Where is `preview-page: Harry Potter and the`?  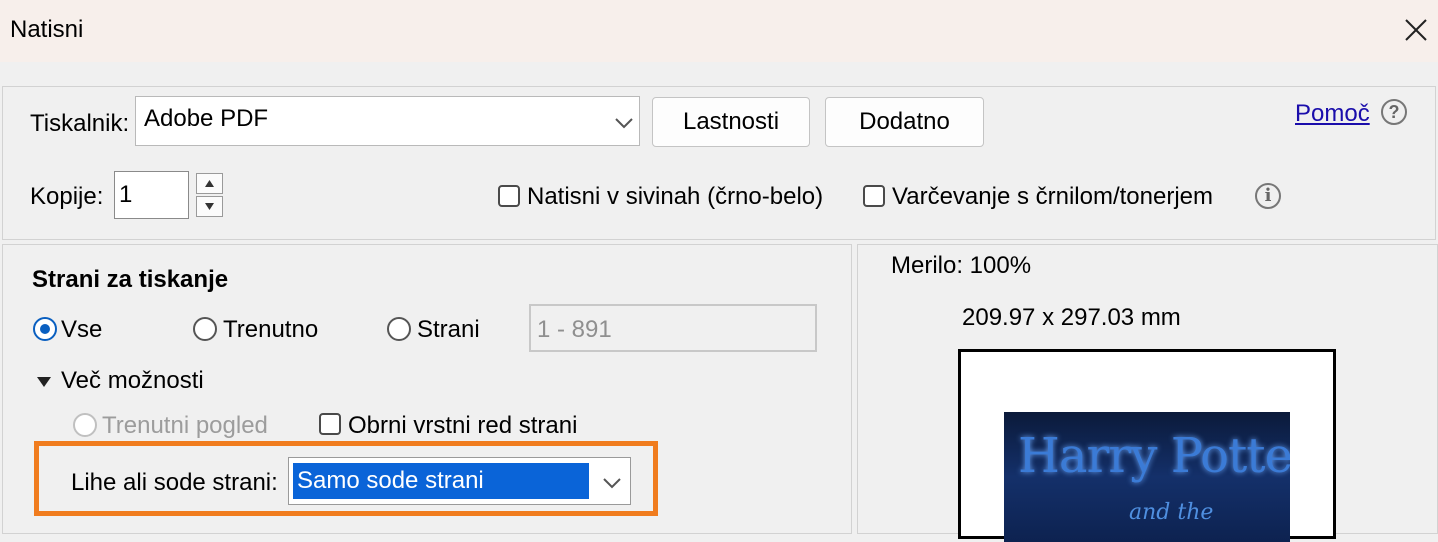 preview-page: Harry Potter and the is located at coordinates (1147, 445).